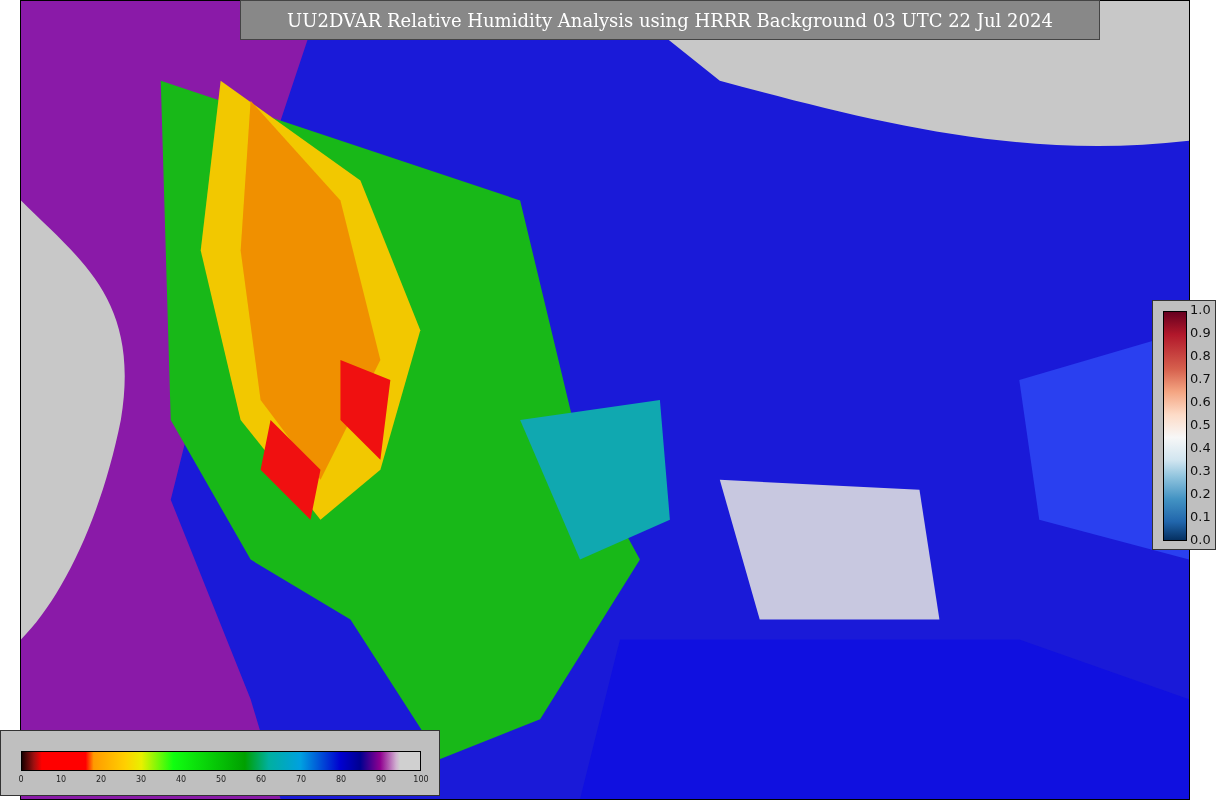 This screenshot has width=1216, height=800. Describe the element at coordinates (1200, 402) in the screenshot. I see `colorbar-tick-label: 0.6` at that location.